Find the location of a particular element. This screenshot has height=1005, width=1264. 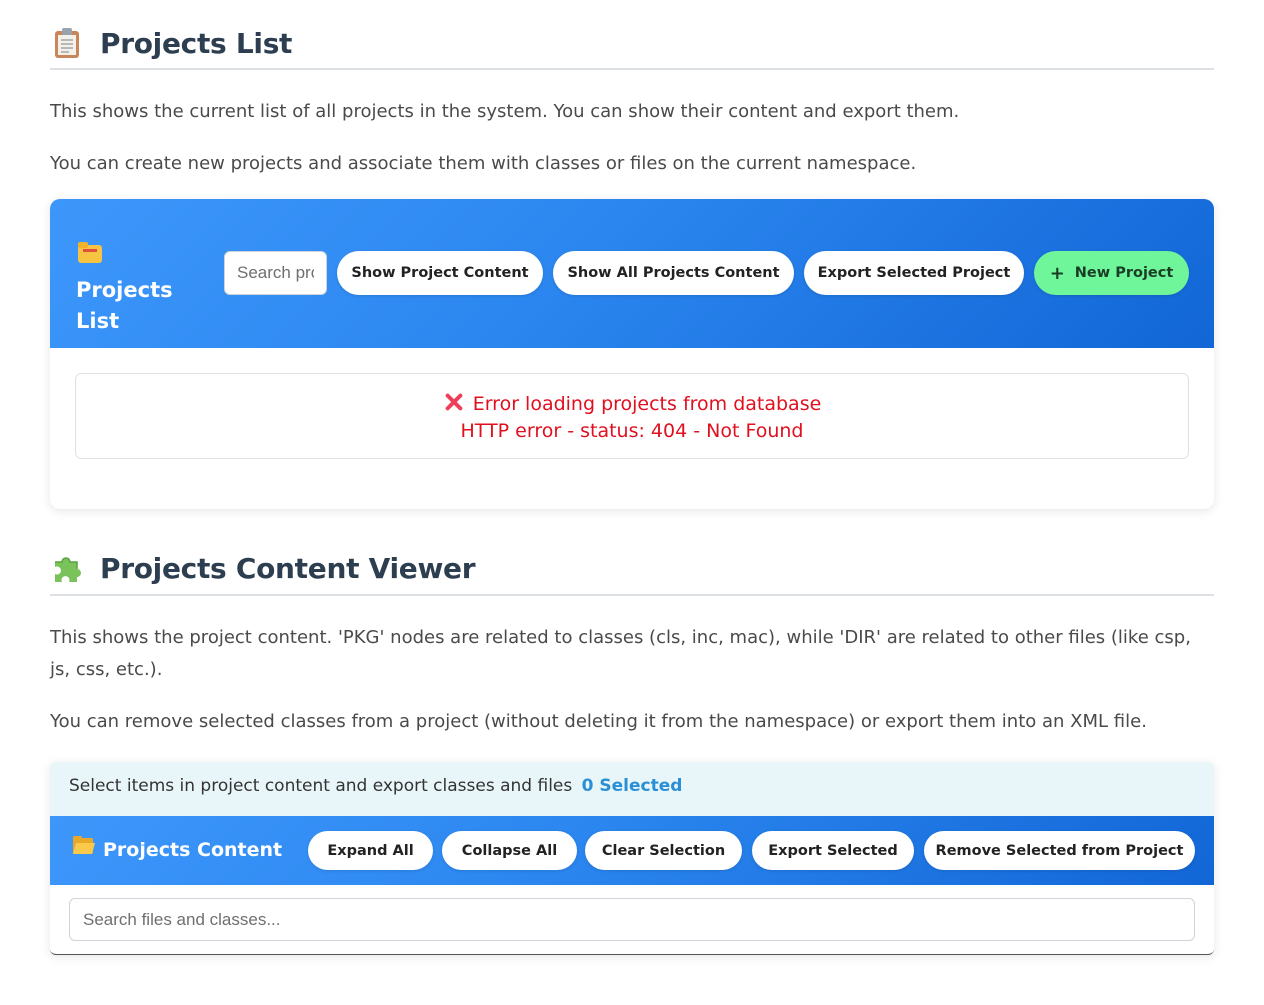

projects-card-title: Projects List is located at coordinates (141, 289).